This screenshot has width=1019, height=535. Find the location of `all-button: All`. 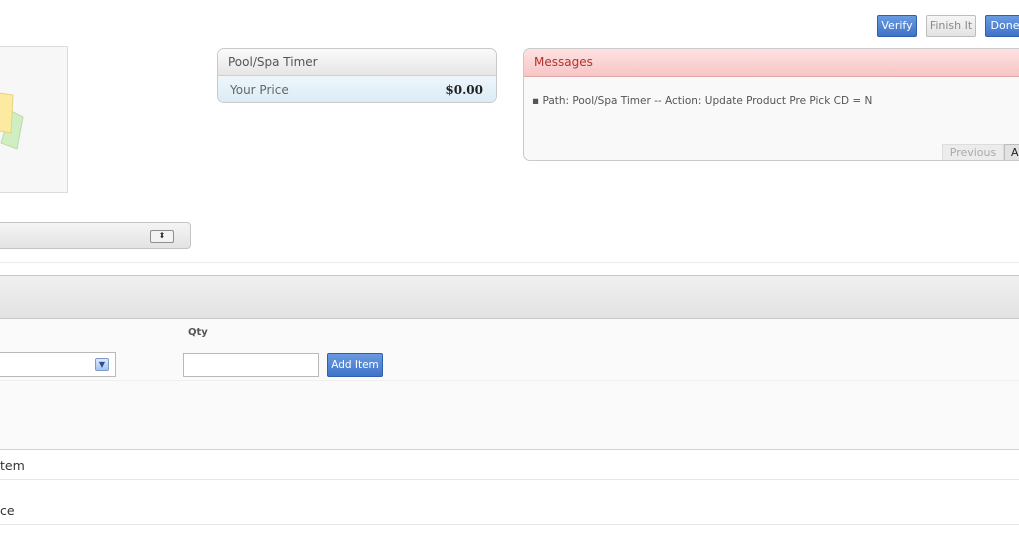

all-button: All is located at coordinates (1011, 152).